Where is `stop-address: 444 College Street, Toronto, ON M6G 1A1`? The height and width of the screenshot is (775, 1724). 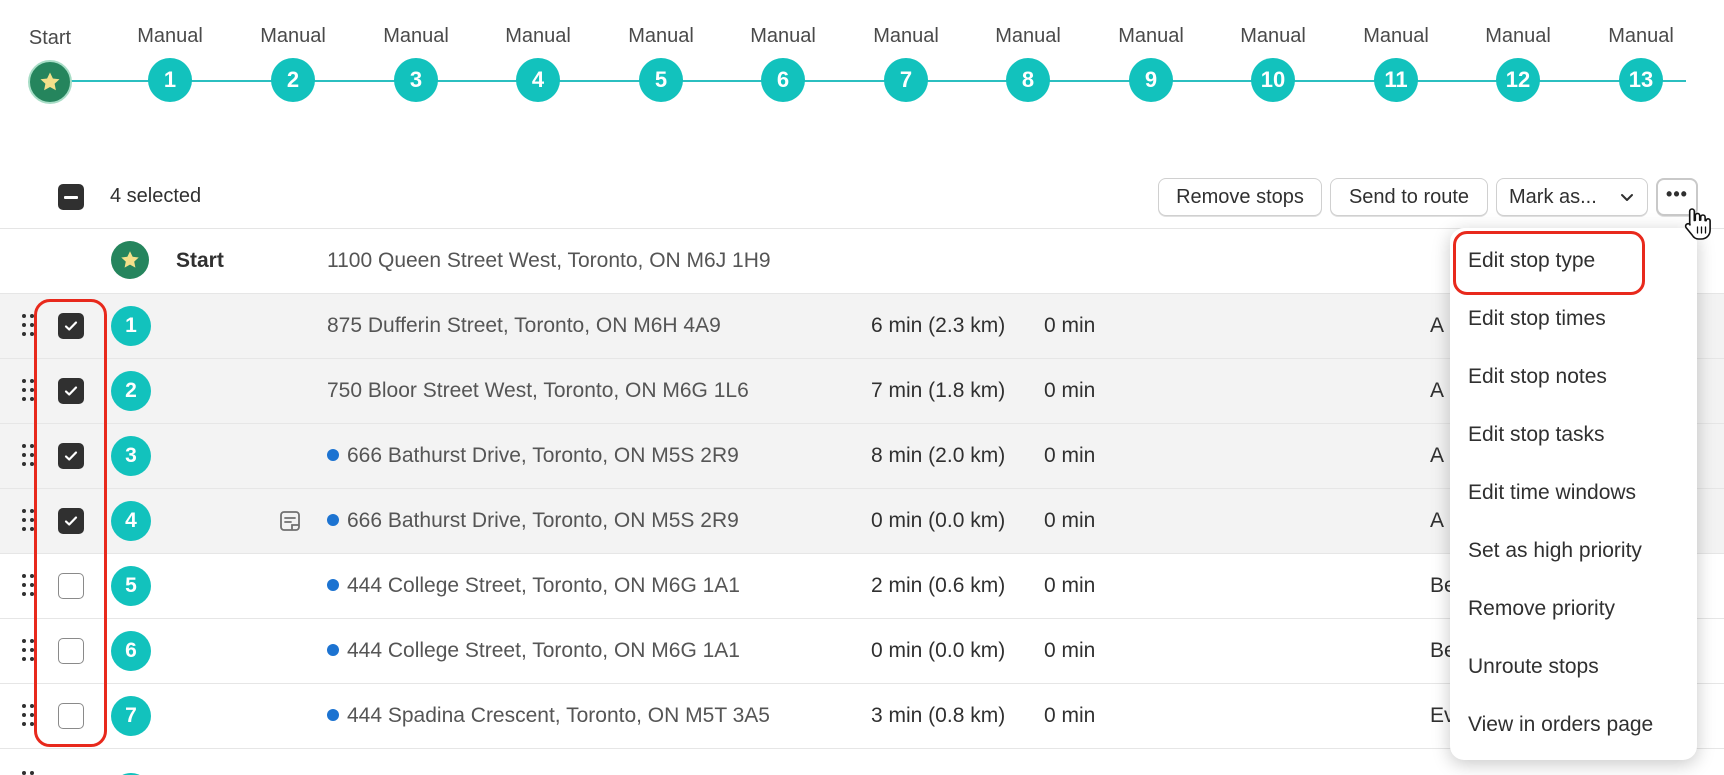 stop-address: 444 College Street, Toronto, ON M6G 1A1 is located at coordinates (533, 586).